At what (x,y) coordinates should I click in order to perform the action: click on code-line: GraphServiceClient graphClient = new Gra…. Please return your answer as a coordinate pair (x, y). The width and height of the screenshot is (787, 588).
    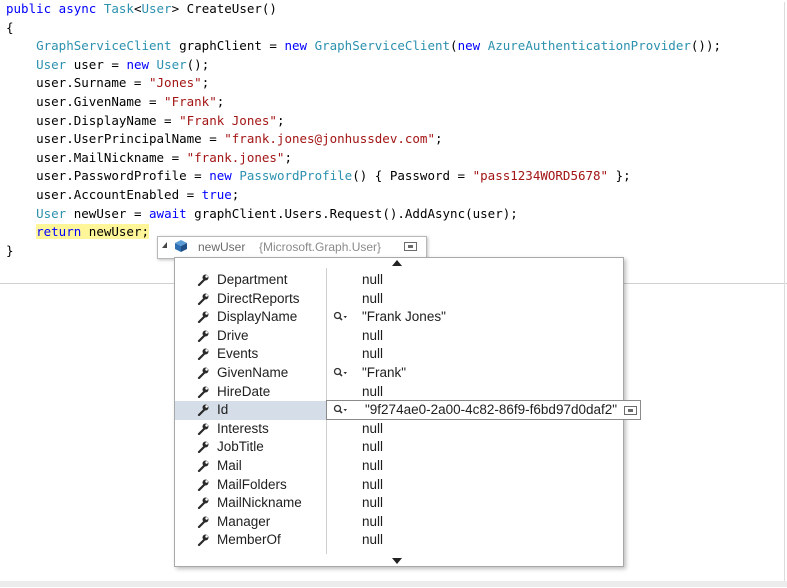
    Looking at the image, I should click on (363, 46).